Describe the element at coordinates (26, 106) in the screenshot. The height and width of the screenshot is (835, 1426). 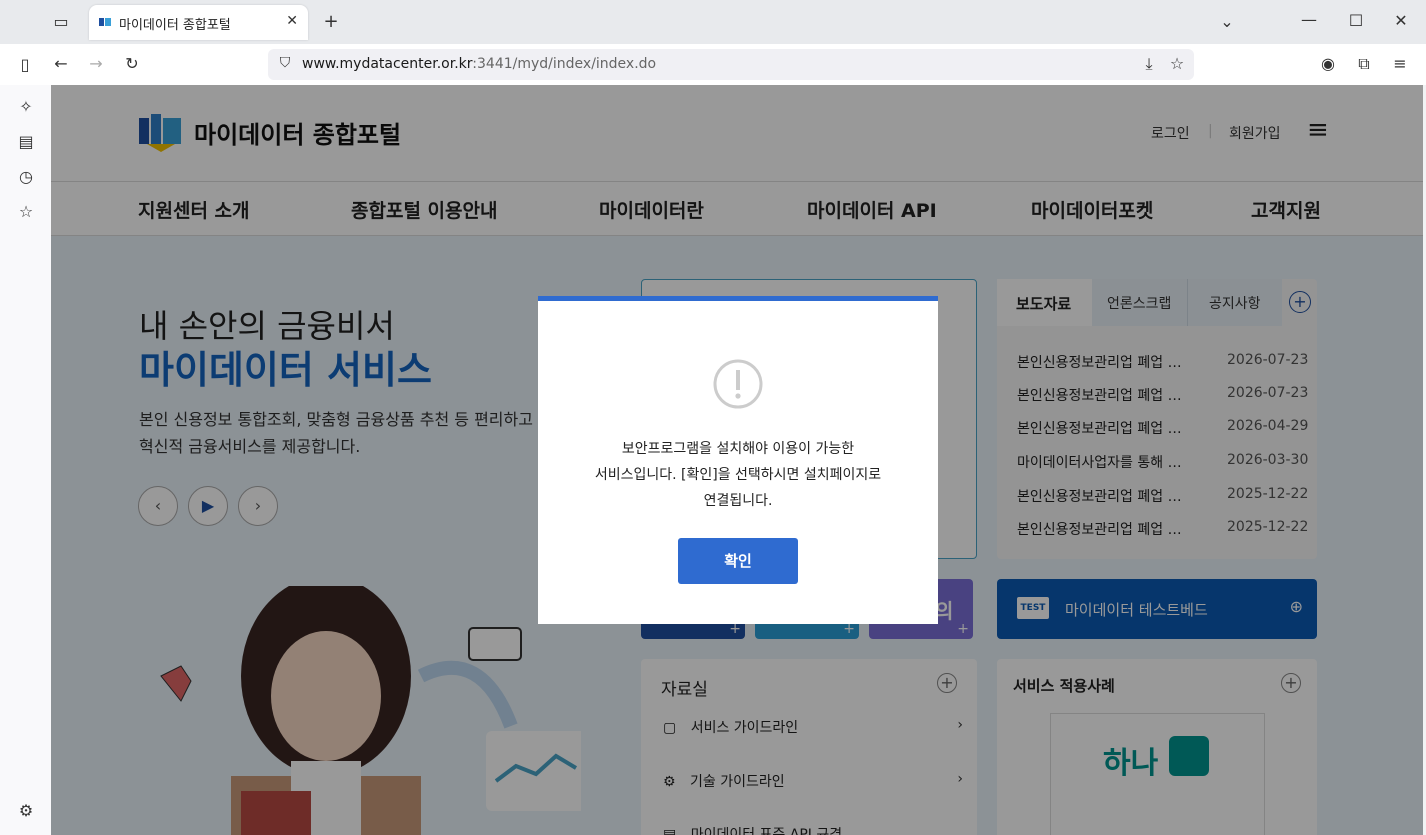
I see `ai-sparkle-icon: ✧` at that location.